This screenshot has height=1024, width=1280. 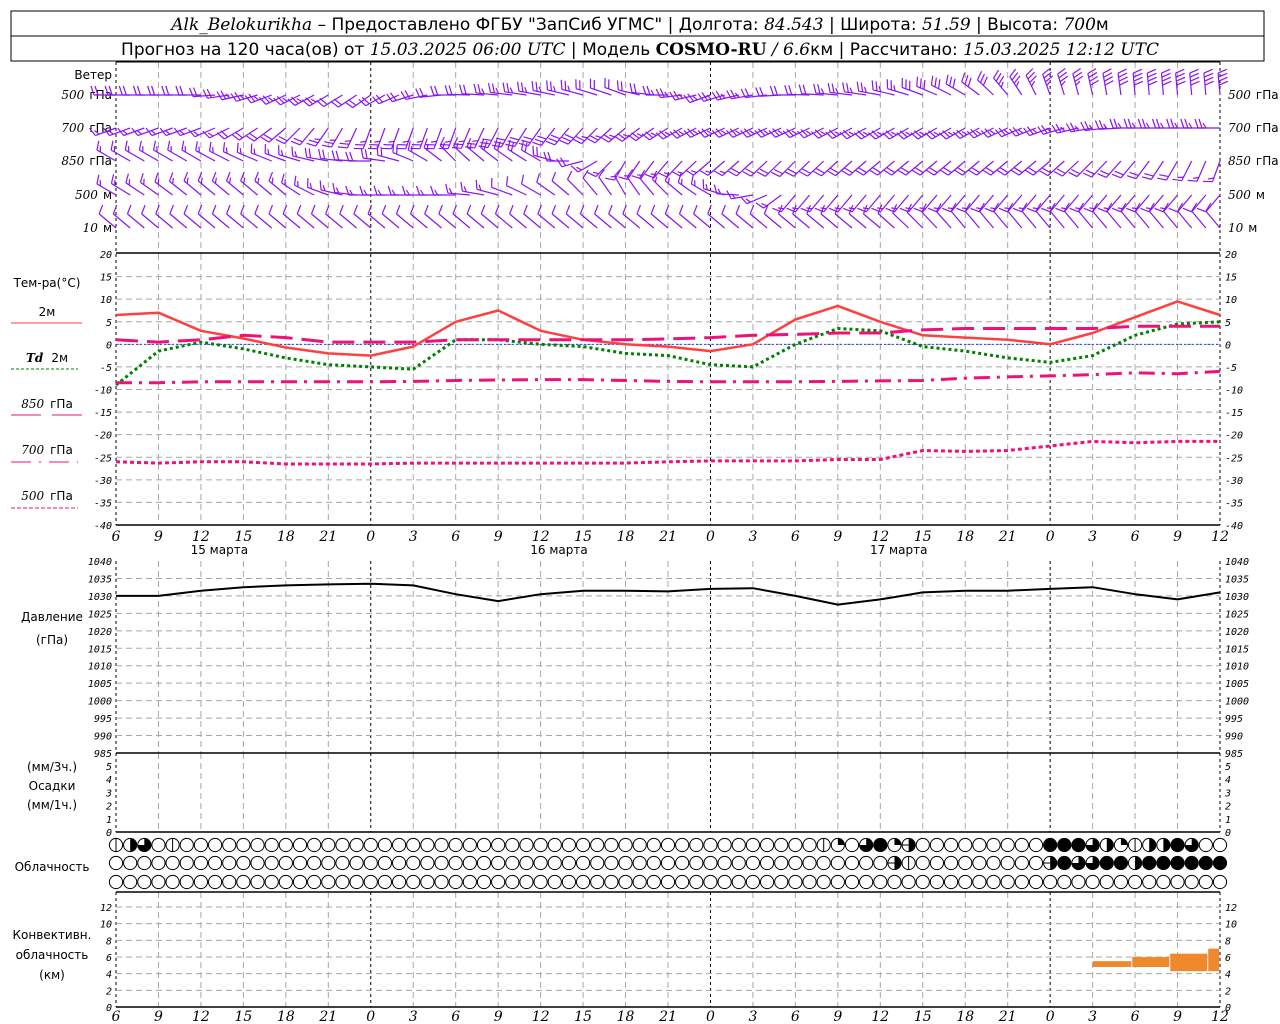 I want to click on convective-bars, so click(x=1155, y=960).